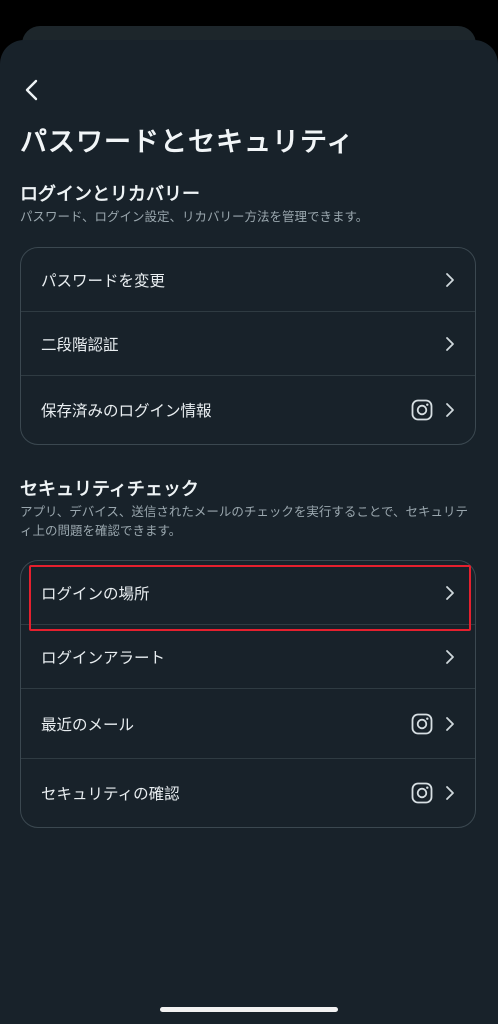 The image size is (498, 1024). I want to click on chevron-left-icon, so click(31, 90).